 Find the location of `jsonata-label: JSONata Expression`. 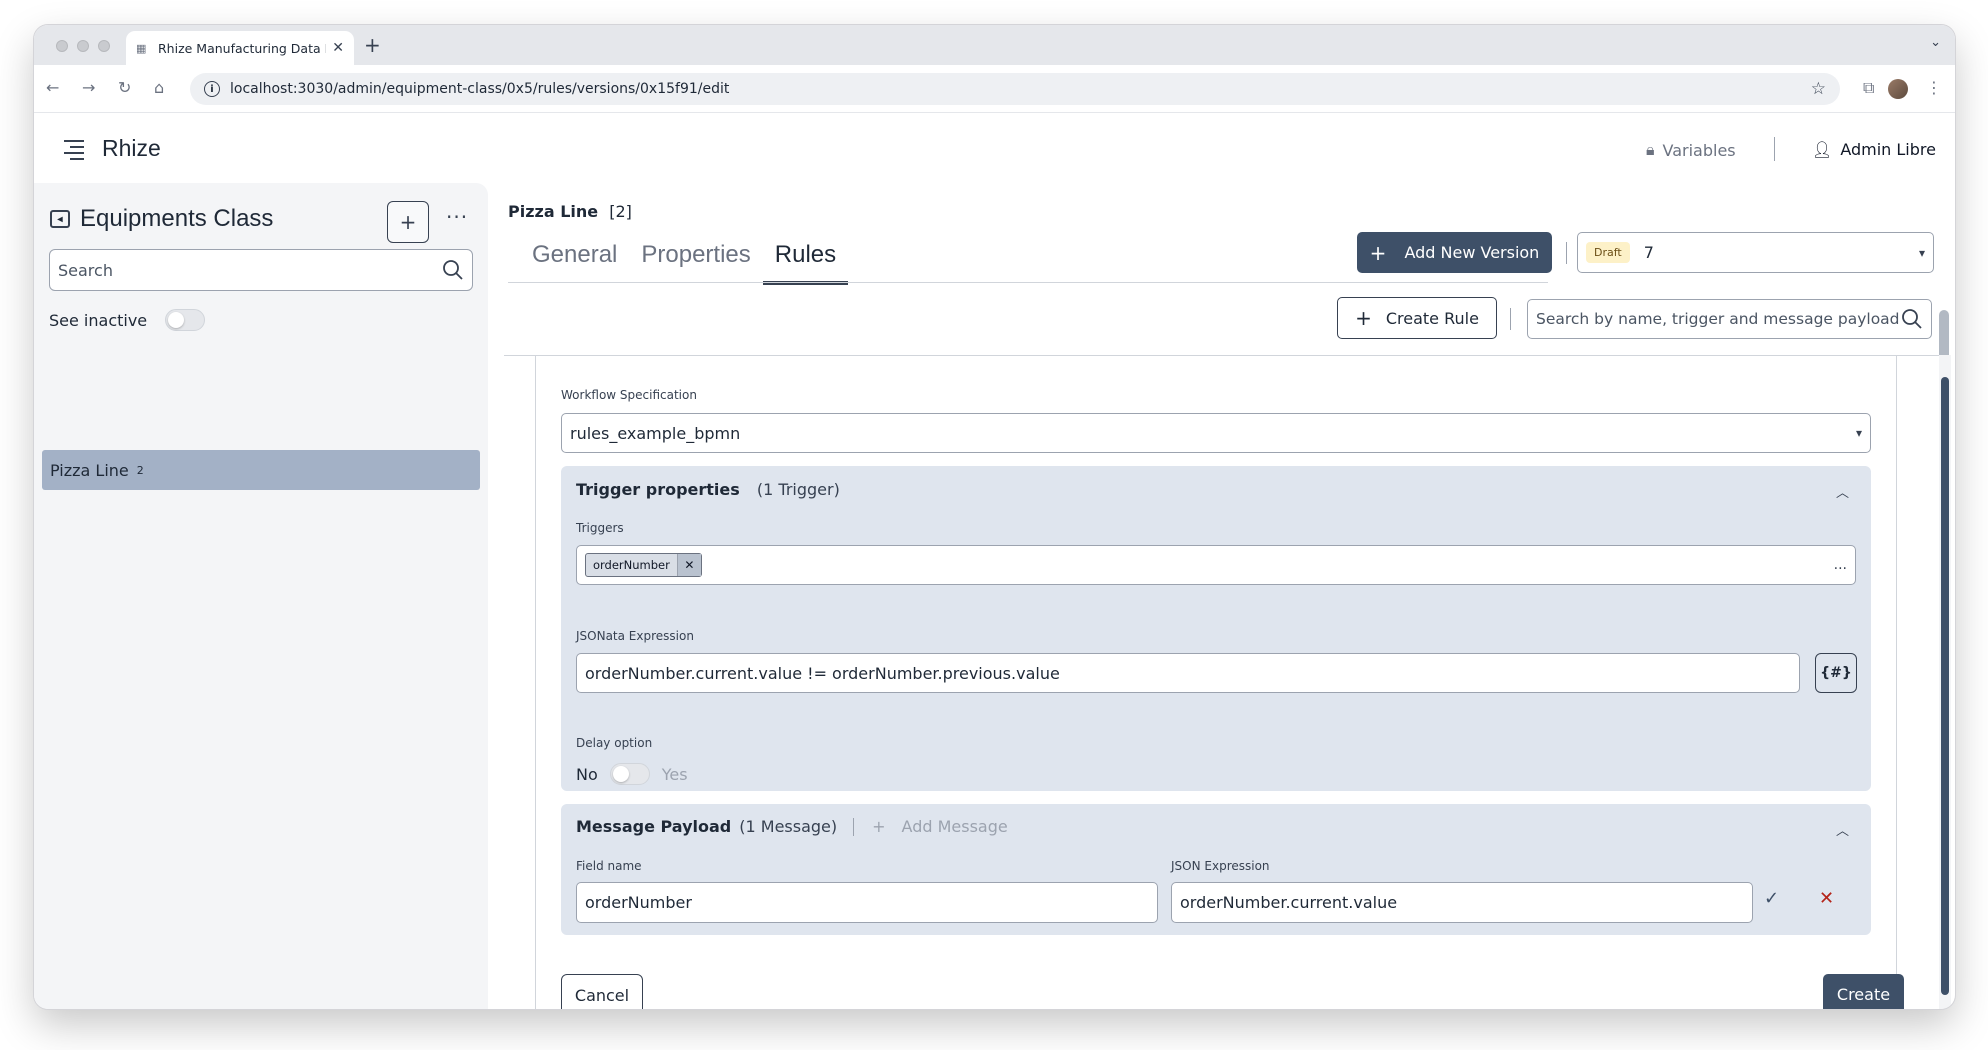

jsonata-label: JSONata Expression is located at coordinates (635, 636).